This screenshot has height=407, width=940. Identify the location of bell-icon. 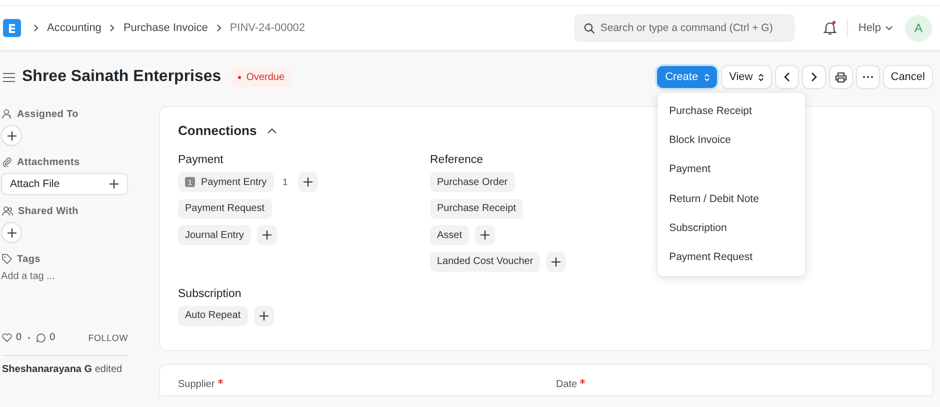
(830, 28).